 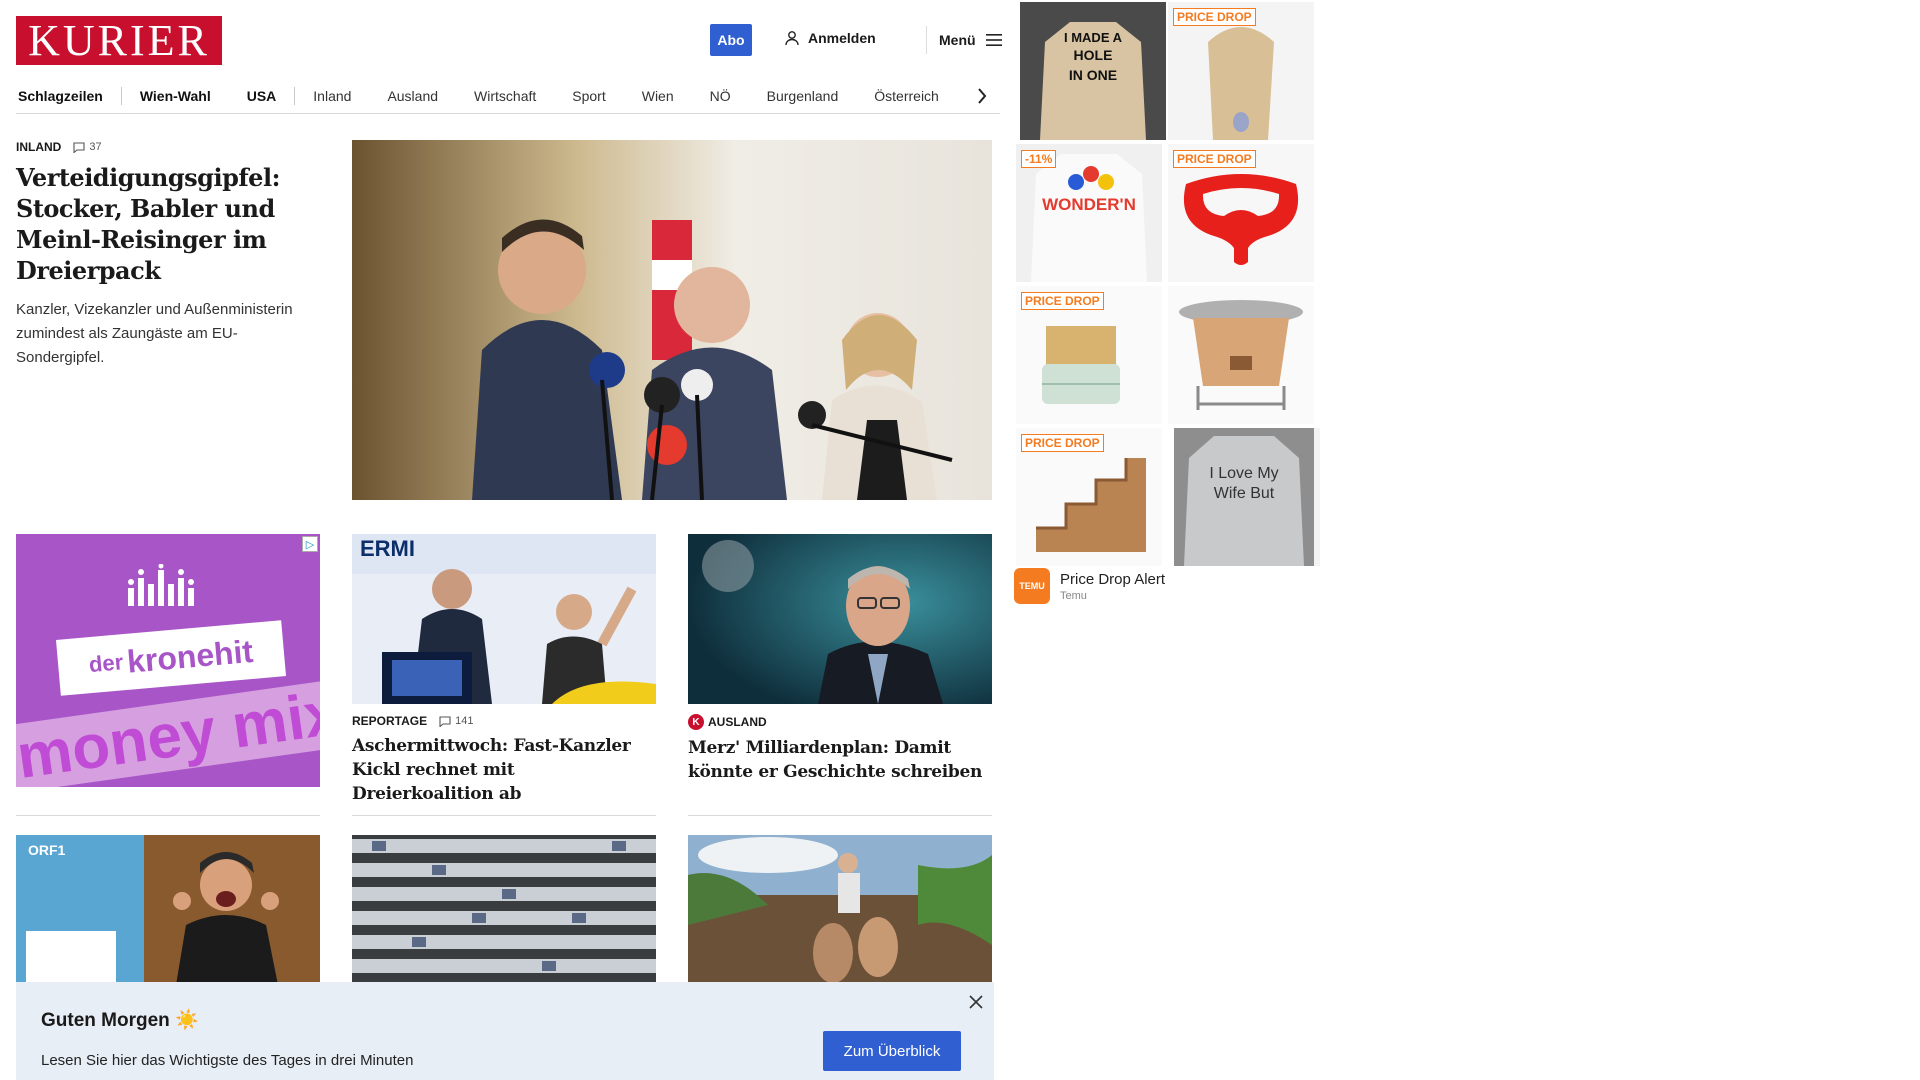 I want to click on site-header: KURIER Abo Anmelden Menü, so click(x=509, y=40).